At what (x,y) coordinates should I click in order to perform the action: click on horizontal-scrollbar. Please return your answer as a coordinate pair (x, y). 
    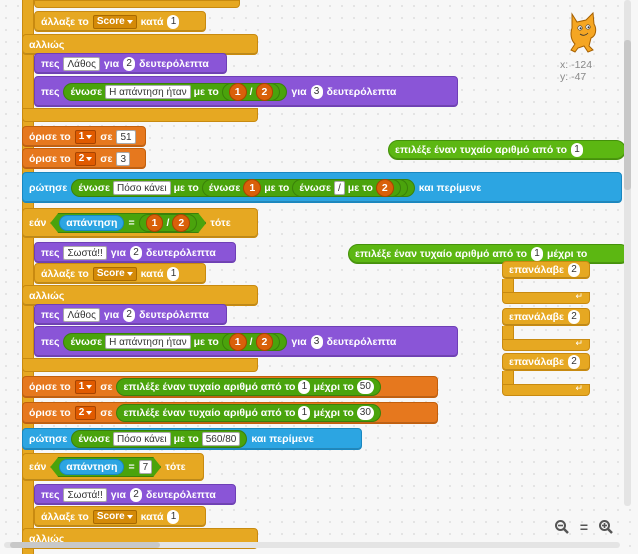
    Looking at the image, I should click on (312, 545).